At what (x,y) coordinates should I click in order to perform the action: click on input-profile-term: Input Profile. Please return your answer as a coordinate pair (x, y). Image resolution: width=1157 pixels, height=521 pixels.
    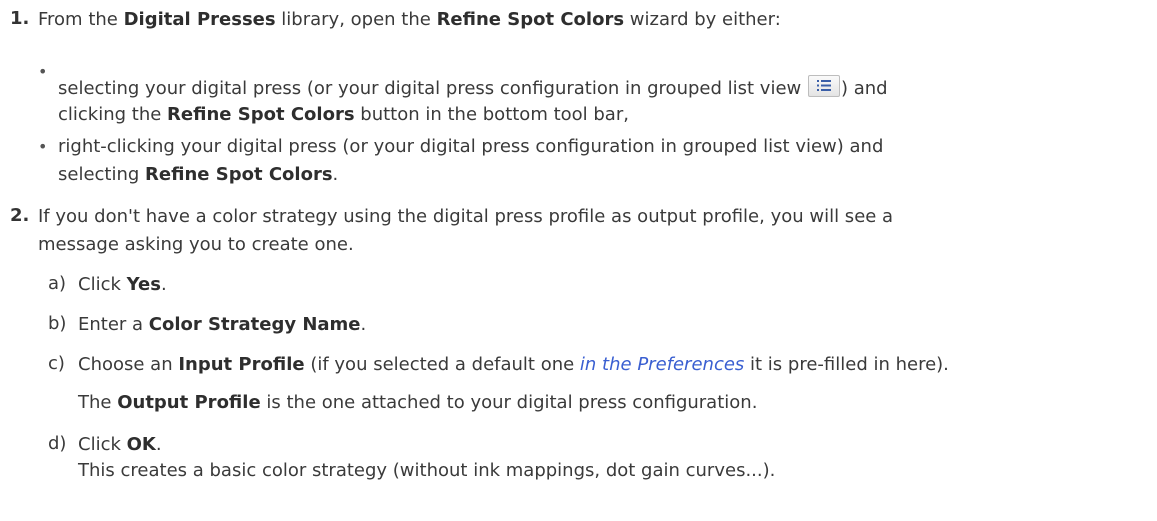
    Looking at the image, I should click on (241, 364).